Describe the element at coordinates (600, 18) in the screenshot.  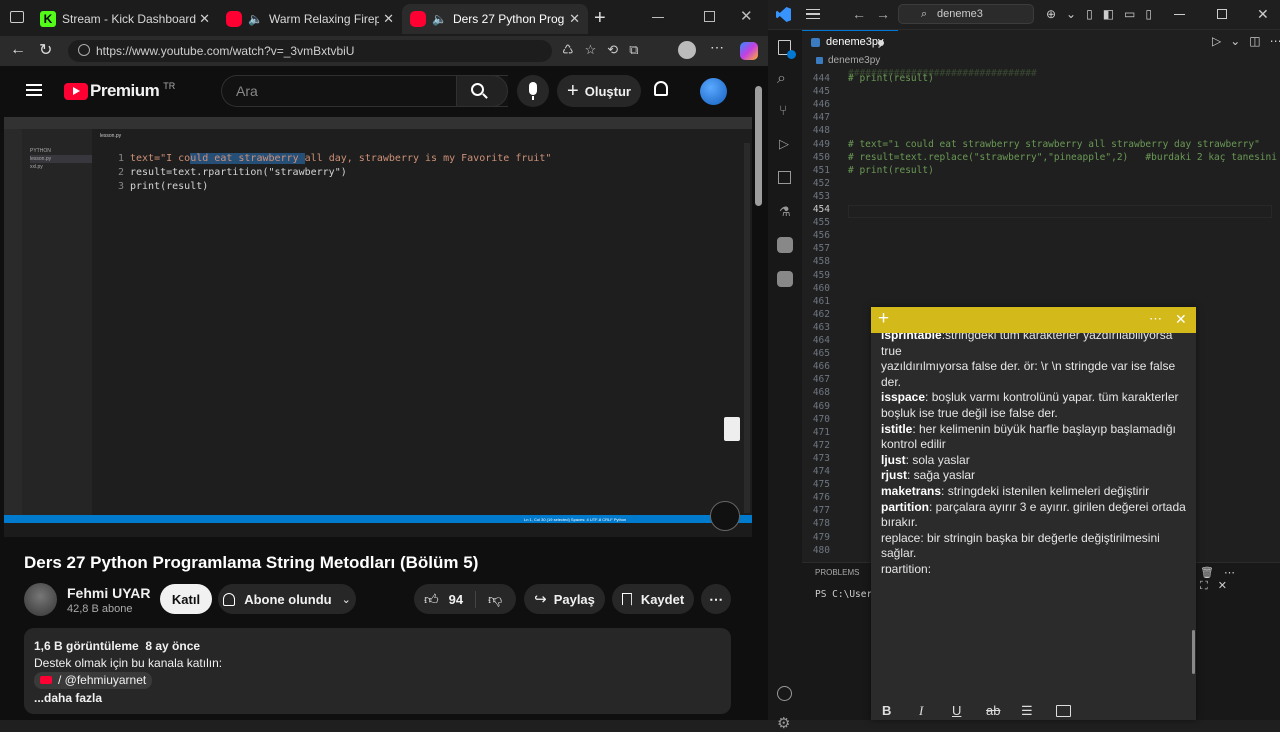
I see `new-tab-icon: +` at that location.